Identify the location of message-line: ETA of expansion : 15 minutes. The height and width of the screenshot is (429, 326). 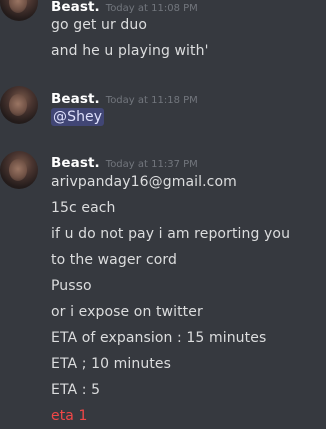
(159, 338).